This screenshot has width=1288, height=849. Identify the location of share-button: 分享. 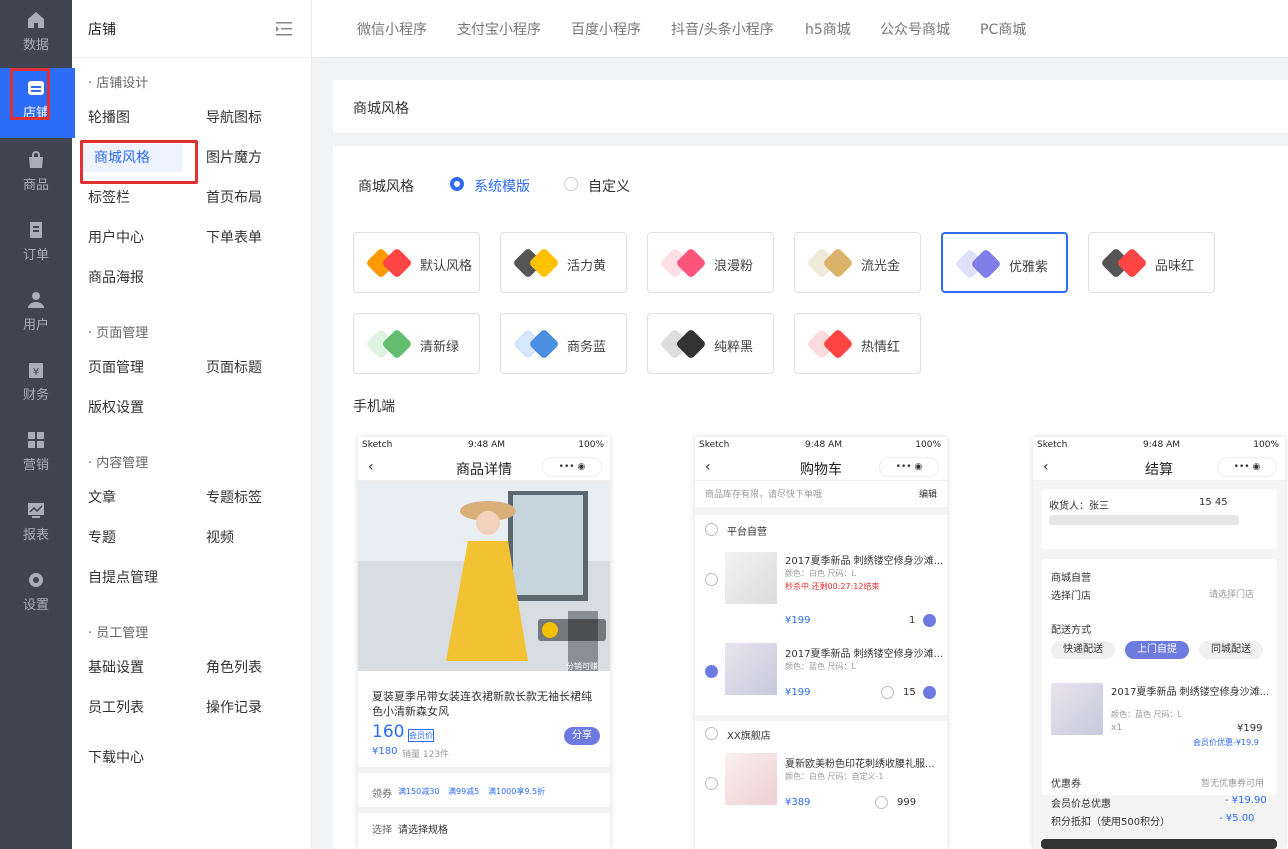
(582, 736).